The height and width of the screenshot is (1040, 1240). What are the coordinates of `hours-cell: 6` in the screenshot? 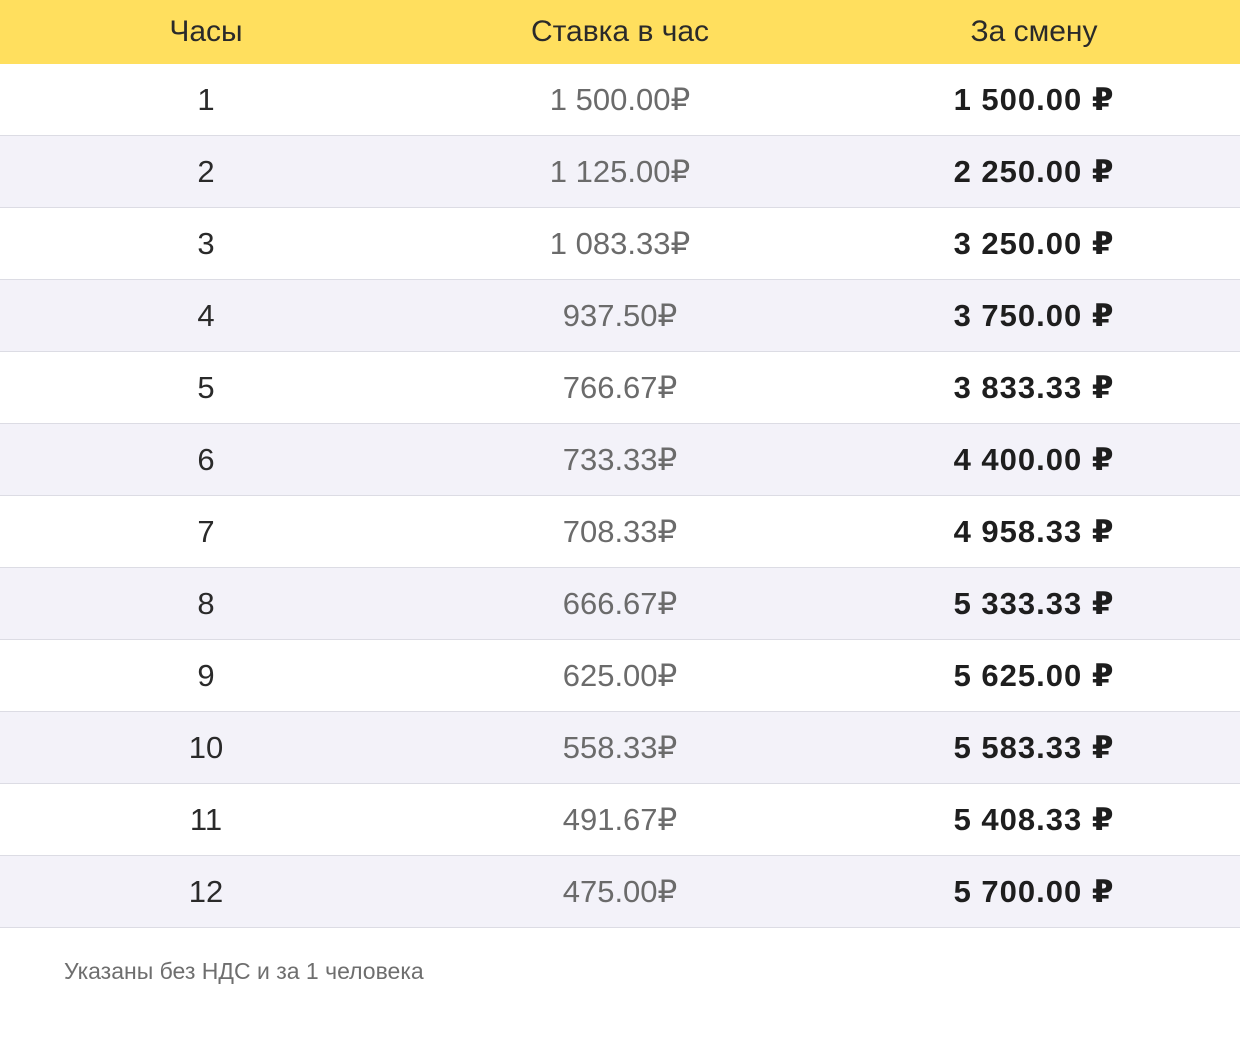 It's located at (206, 459).